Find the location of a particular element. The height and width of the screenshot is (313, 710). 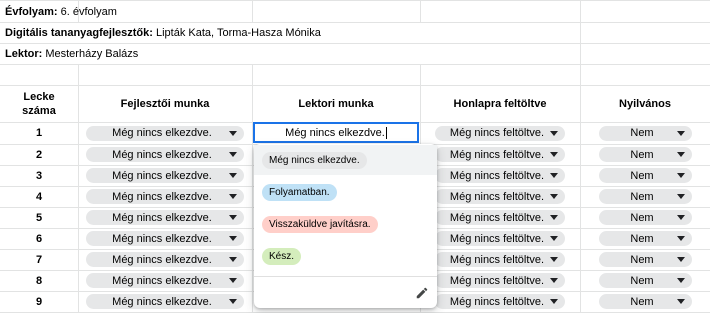

lecke-number-cell: 8 is located at coordinates (39, 280).